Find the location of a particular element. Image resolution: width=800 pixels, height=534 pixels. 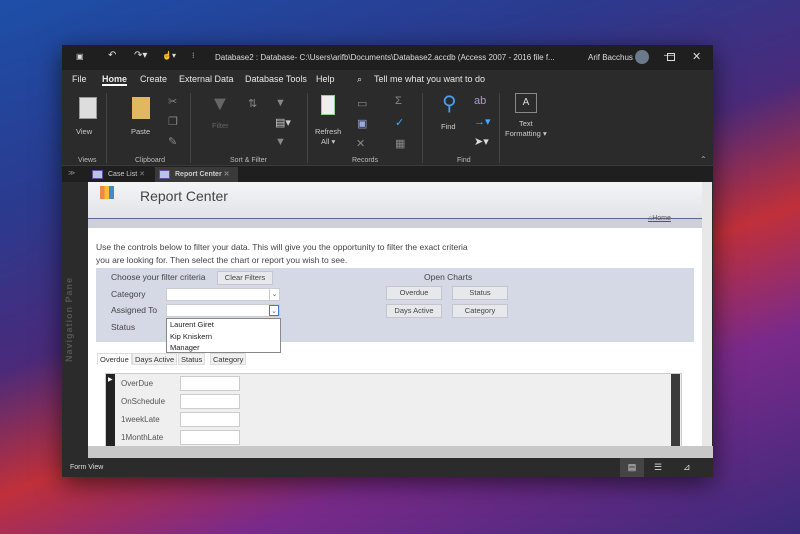

assigned-to-combo: ⌄ is located at coordinates (223, 310).